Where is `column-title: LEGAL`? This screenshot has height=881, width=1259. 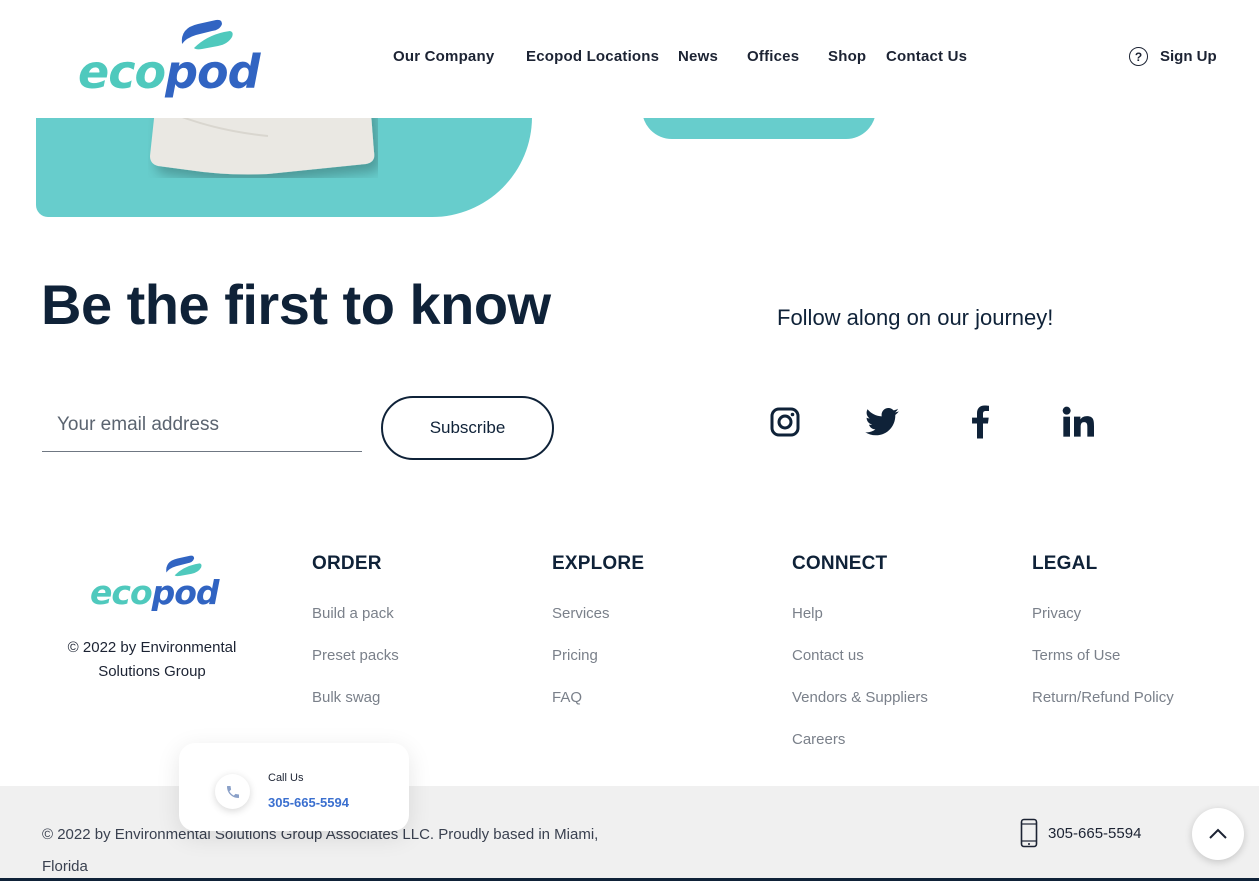 column-title: LEGAL is located at coordinates (1065, 563).